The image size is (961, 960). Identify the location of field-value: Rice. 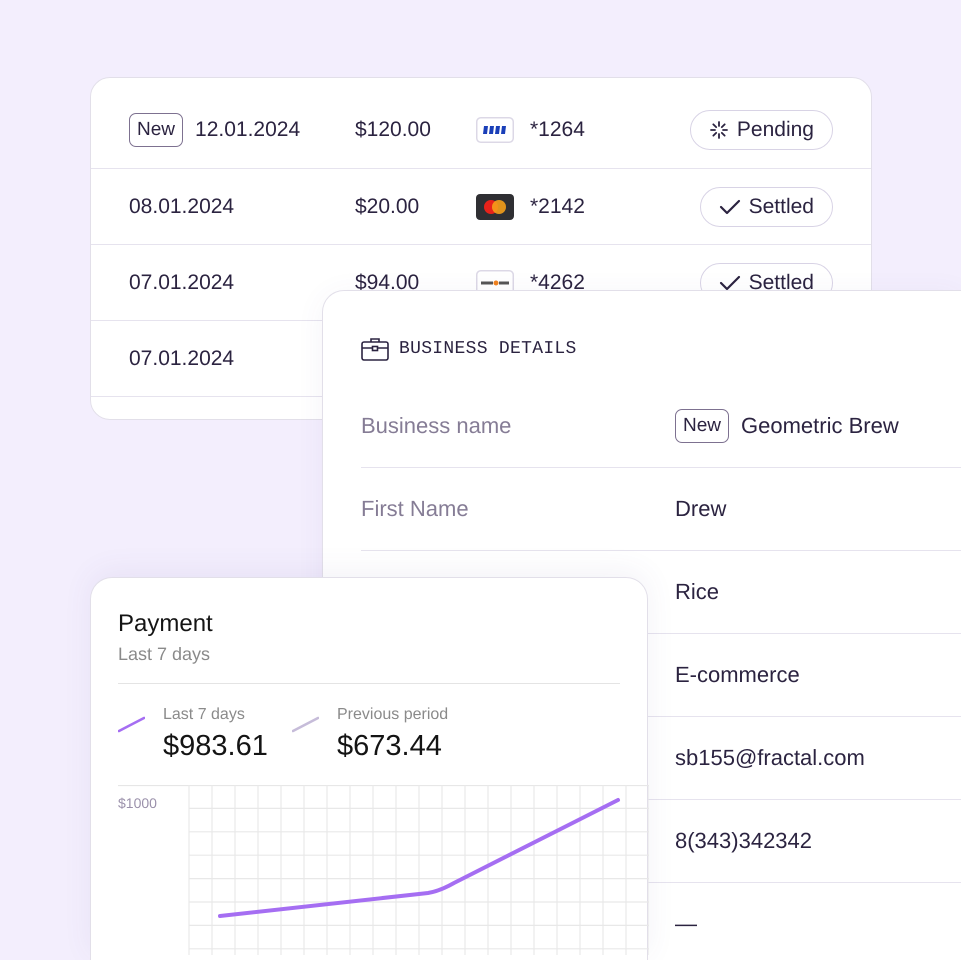
(697, 592).